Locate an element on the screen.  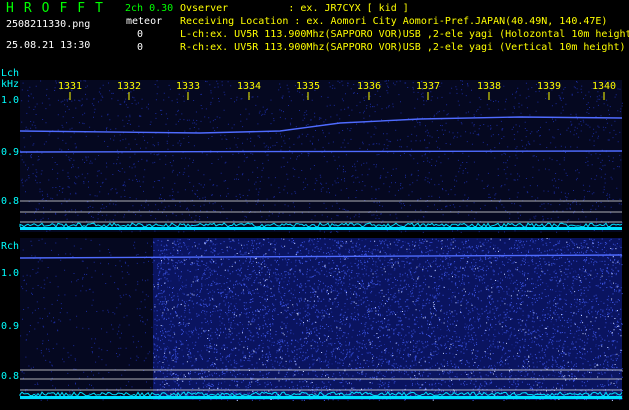
mode-label: 2ch 0.30 is located at coordinates (149, 8).